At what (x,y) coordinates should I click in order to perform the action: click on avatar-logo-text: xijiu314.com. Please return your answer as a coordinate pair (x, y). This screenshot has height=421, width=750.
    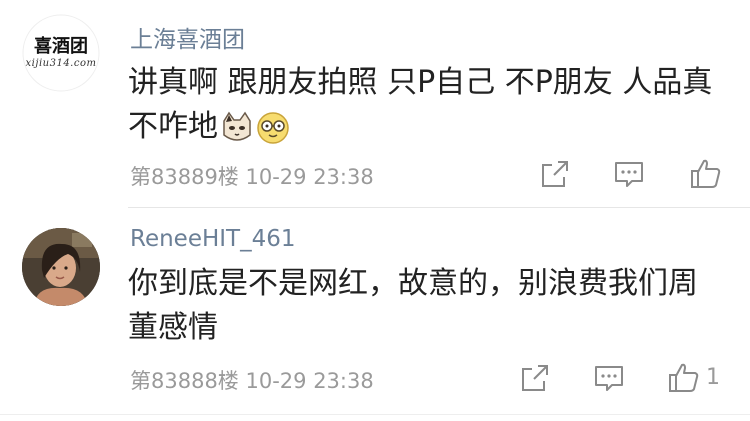
    Looking at the image, I should click on (61, 63).